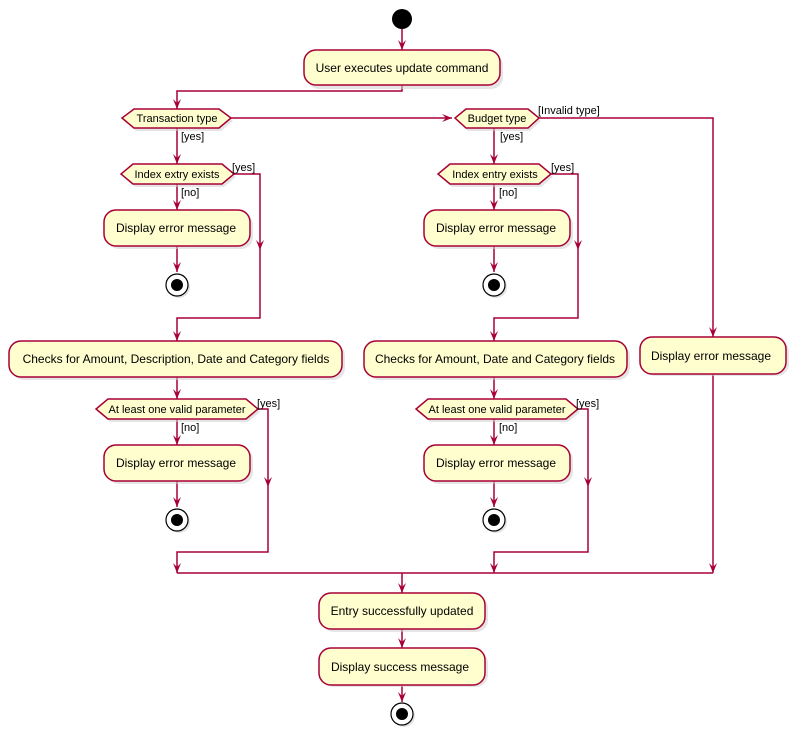  What do you see at coordinates (402, 714) in the screenshot?
I see `end-node` at bounding box center [402, 714].